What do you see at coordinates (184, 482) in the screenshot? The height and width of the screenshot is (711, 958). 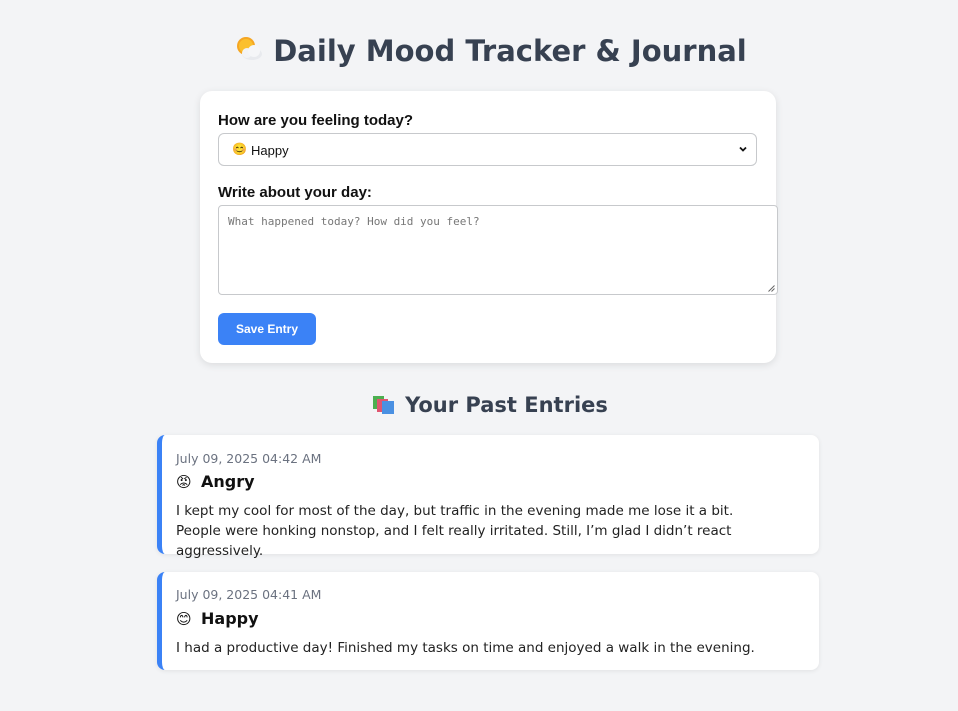 I see `angry-face-icon: 😡` at bounding box center [184, 482].